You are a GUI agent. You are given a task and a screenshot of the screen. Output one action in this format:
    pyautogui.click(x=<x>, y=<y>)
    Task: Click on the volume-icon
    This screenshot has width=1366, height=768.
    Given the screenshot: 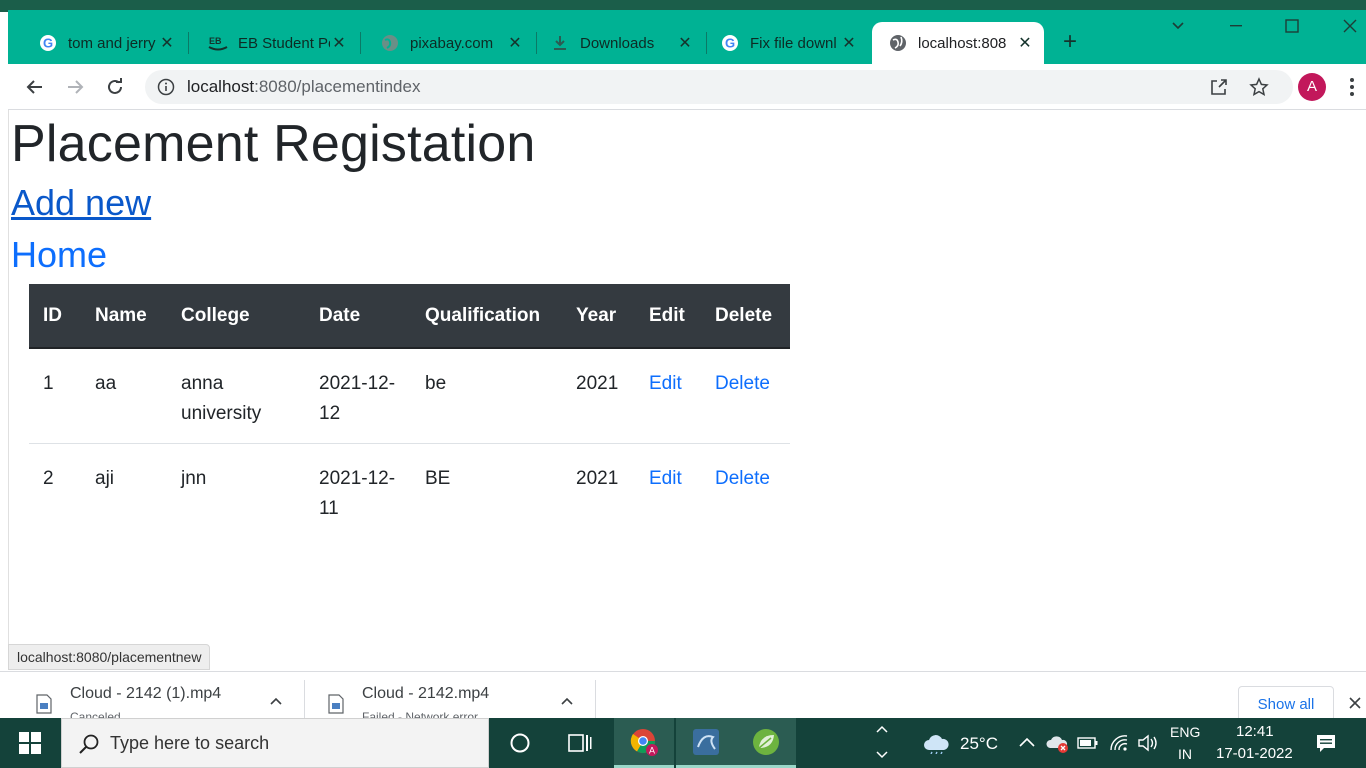 What is the action you would take?
    pyautogui.click(x=1148, y=743)
    